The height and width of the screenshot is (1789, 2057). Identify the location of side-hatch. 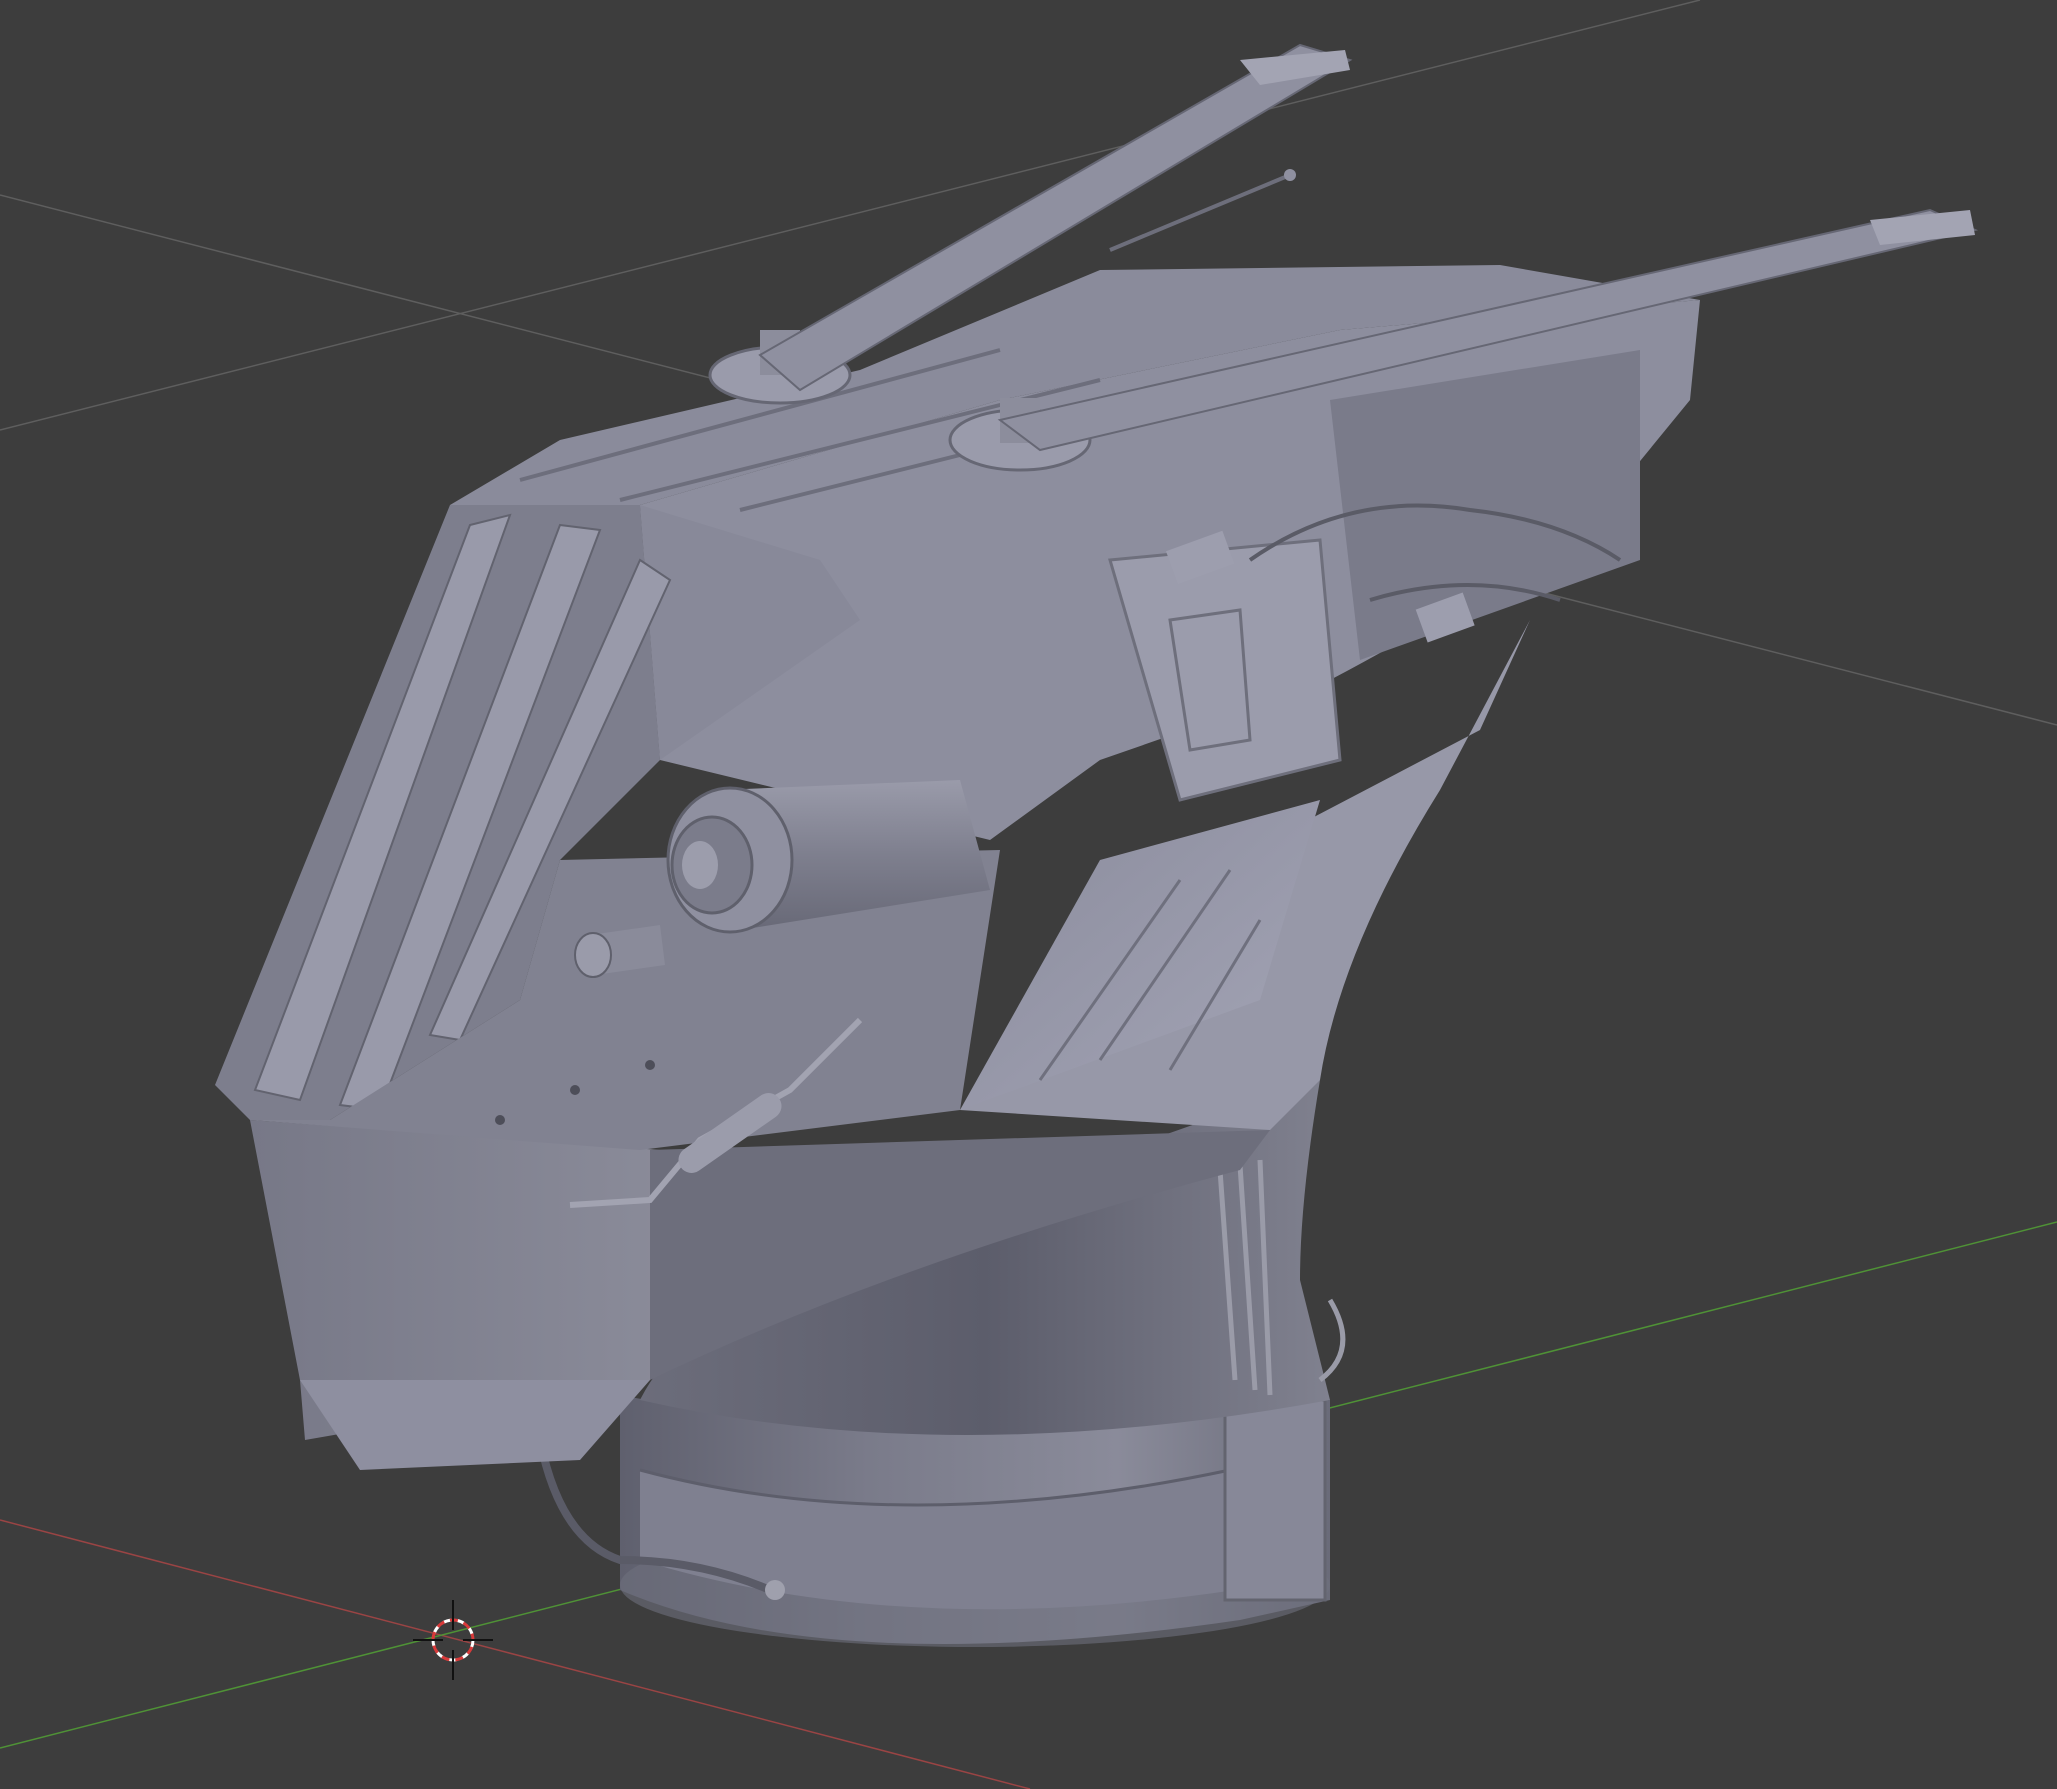
(1225, 670).